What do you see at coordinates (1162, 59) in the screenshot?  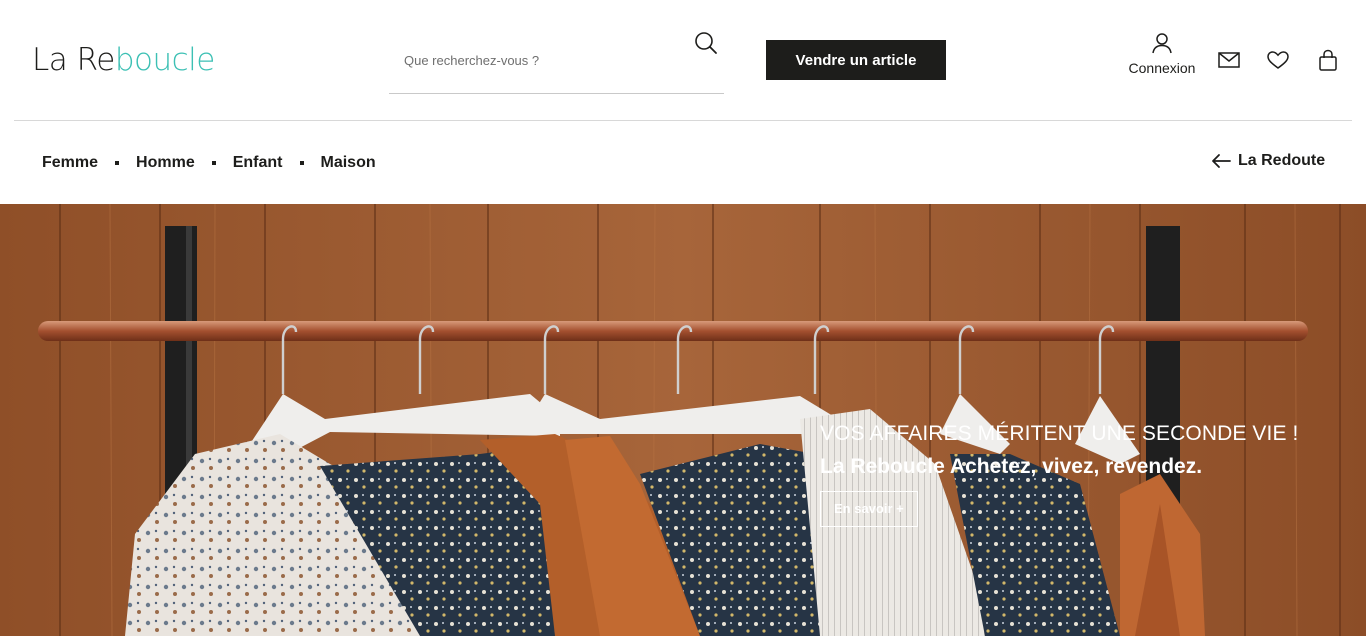 I see `login-link: Connexion` at bounding box center [1162, 59].